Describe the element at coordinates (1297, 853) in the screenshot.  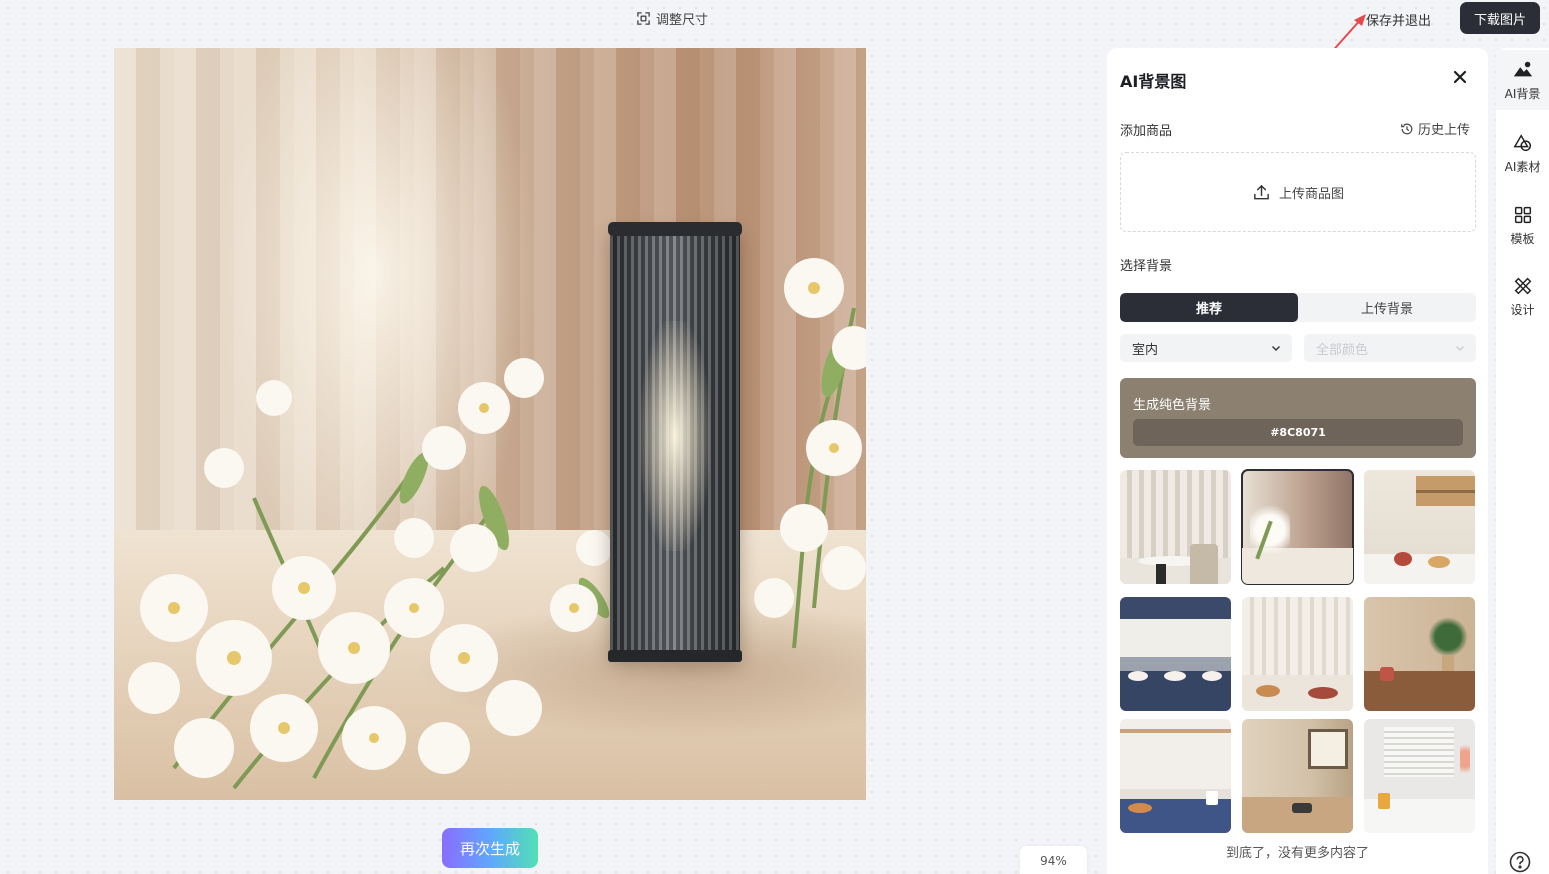
I see `end-of-list-text: 到底了，没有更多内容了` at that location.